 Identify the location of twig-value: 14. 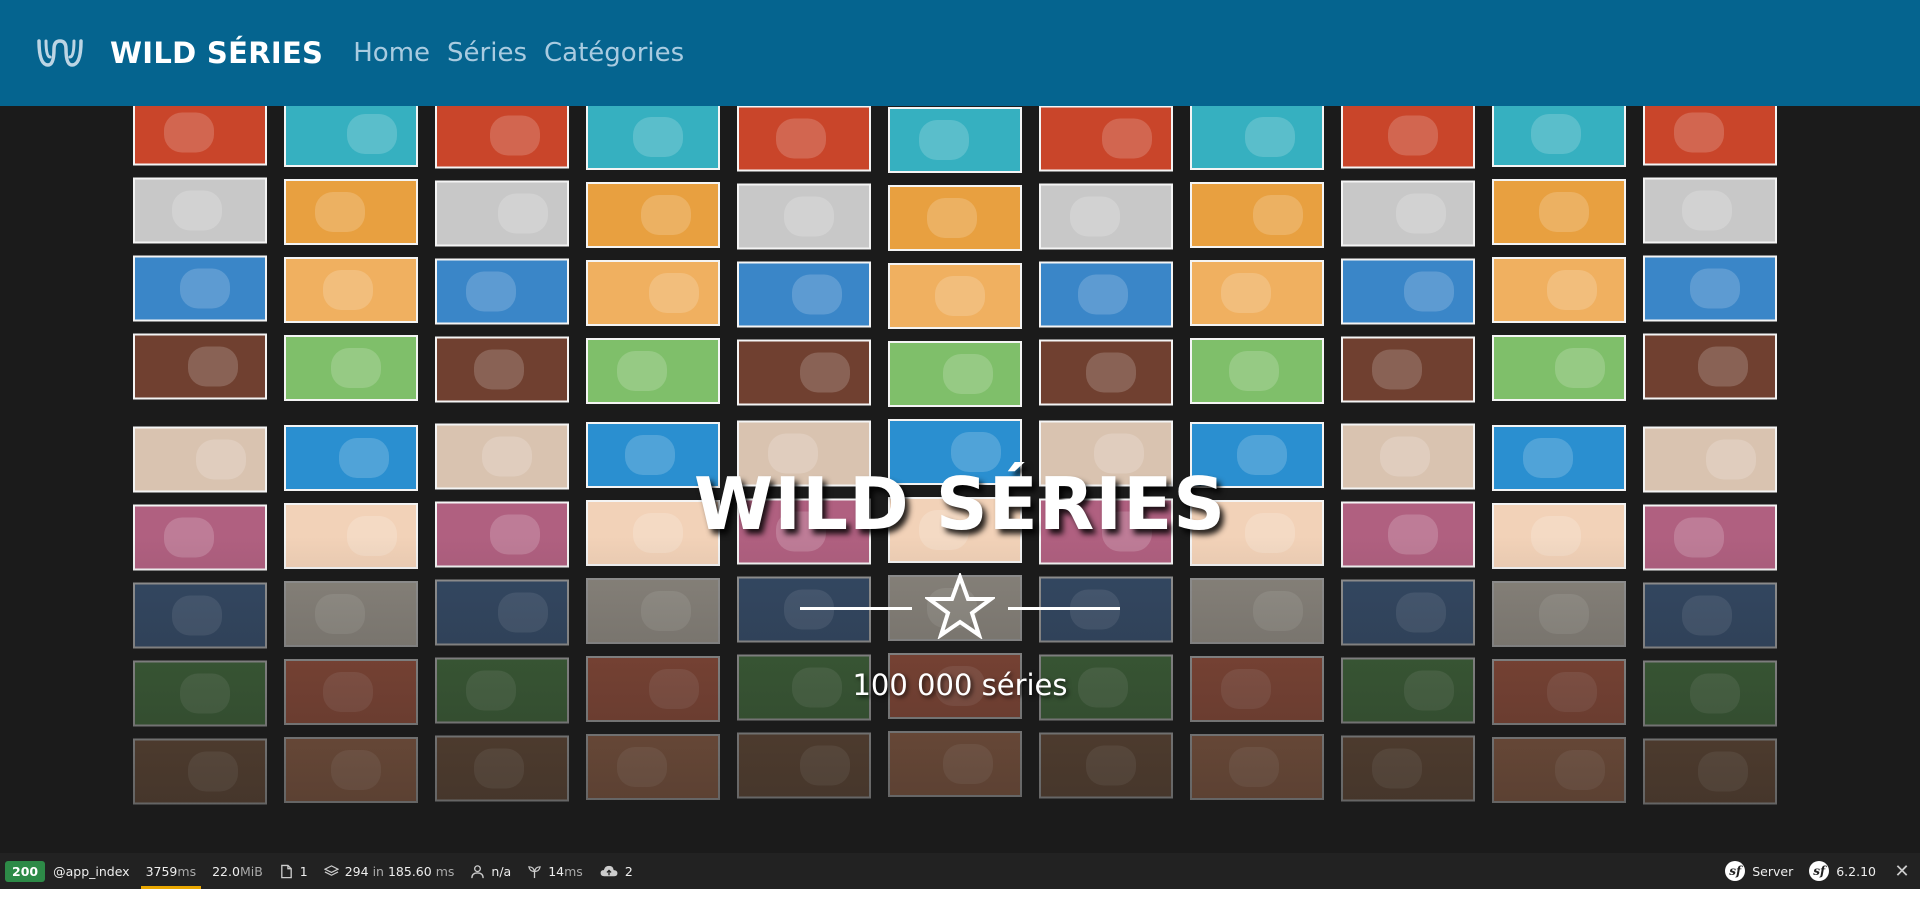
(556, 871).